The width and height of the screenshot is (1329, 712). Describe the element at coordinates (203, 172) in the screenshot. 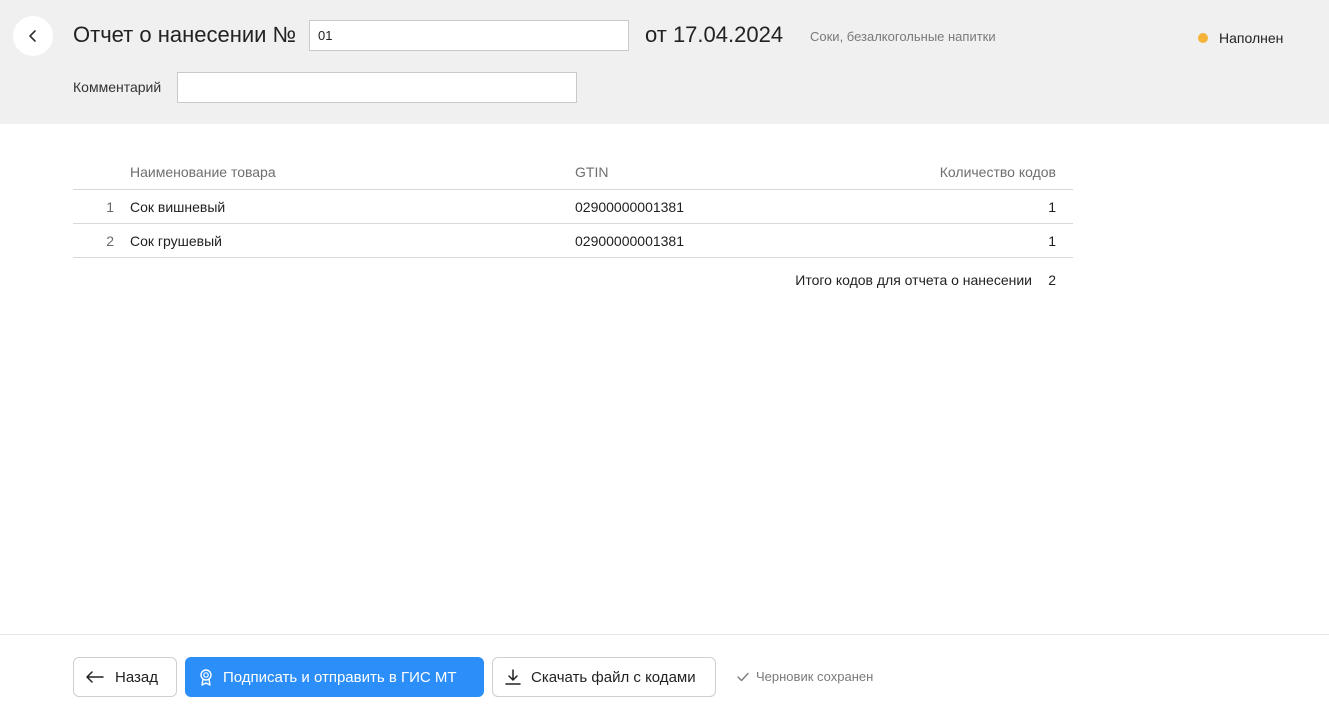

I see `column-header-name: Наименование товара` at that location.